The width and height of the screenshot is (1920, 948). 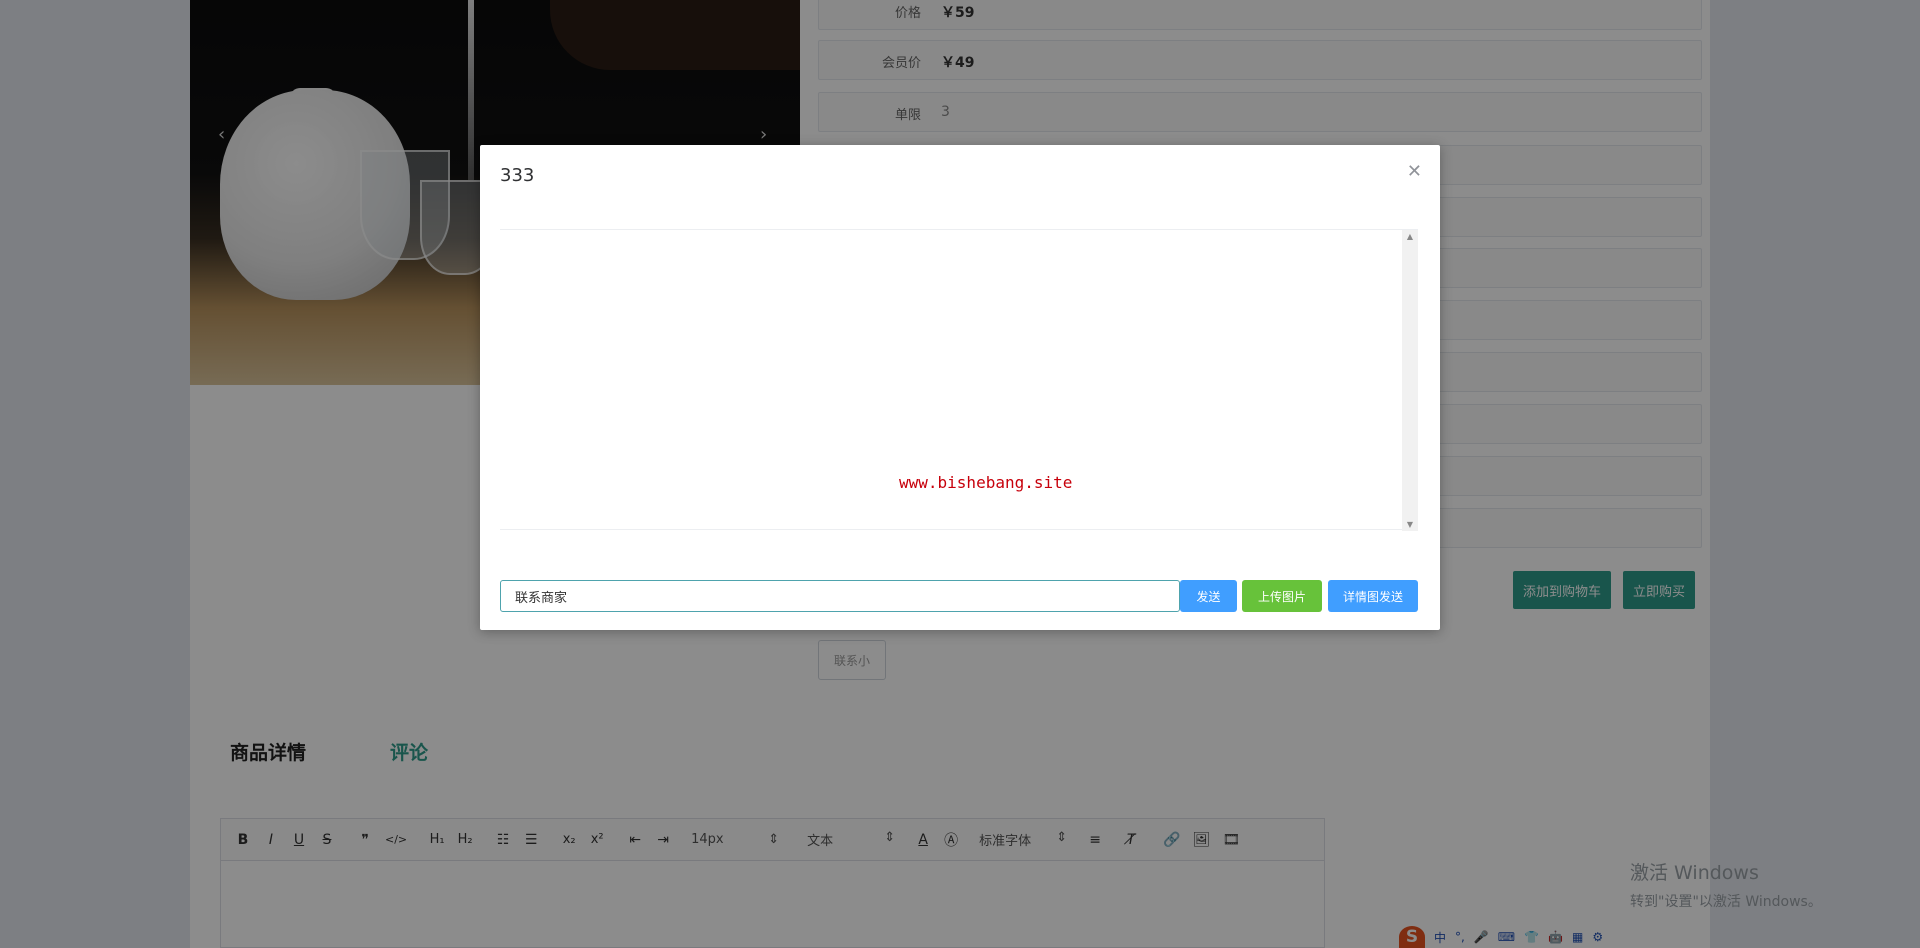 What do you see at coordinates (1414, 171) in the screenshot?
I see `close-icon: ✕` at bounding box center [1414, 171].